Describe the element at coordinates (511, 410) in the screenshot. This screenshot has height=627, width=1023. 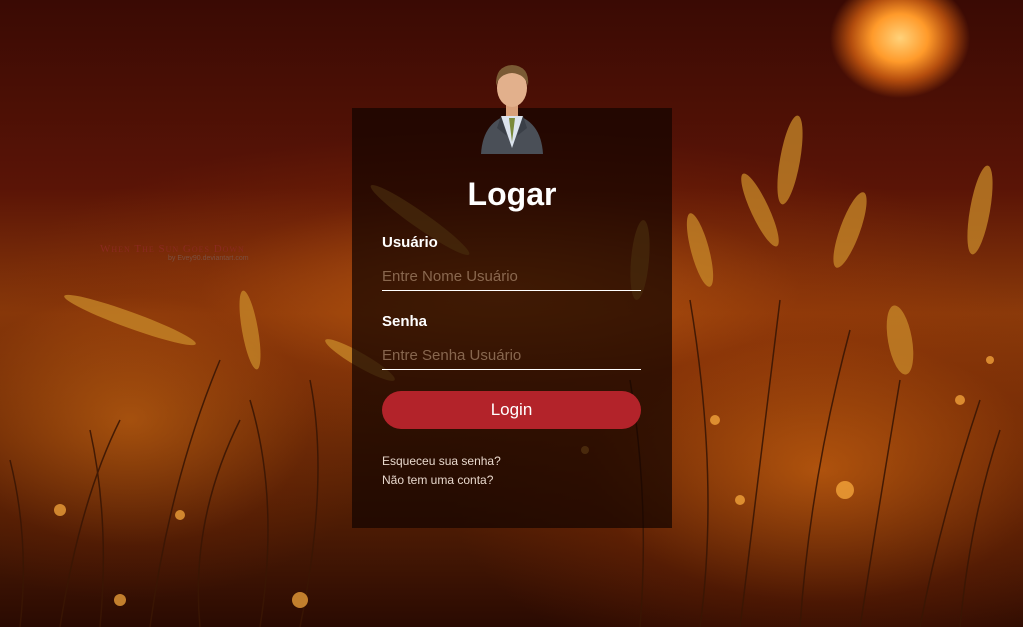
I see `login-button: Login` at that location.